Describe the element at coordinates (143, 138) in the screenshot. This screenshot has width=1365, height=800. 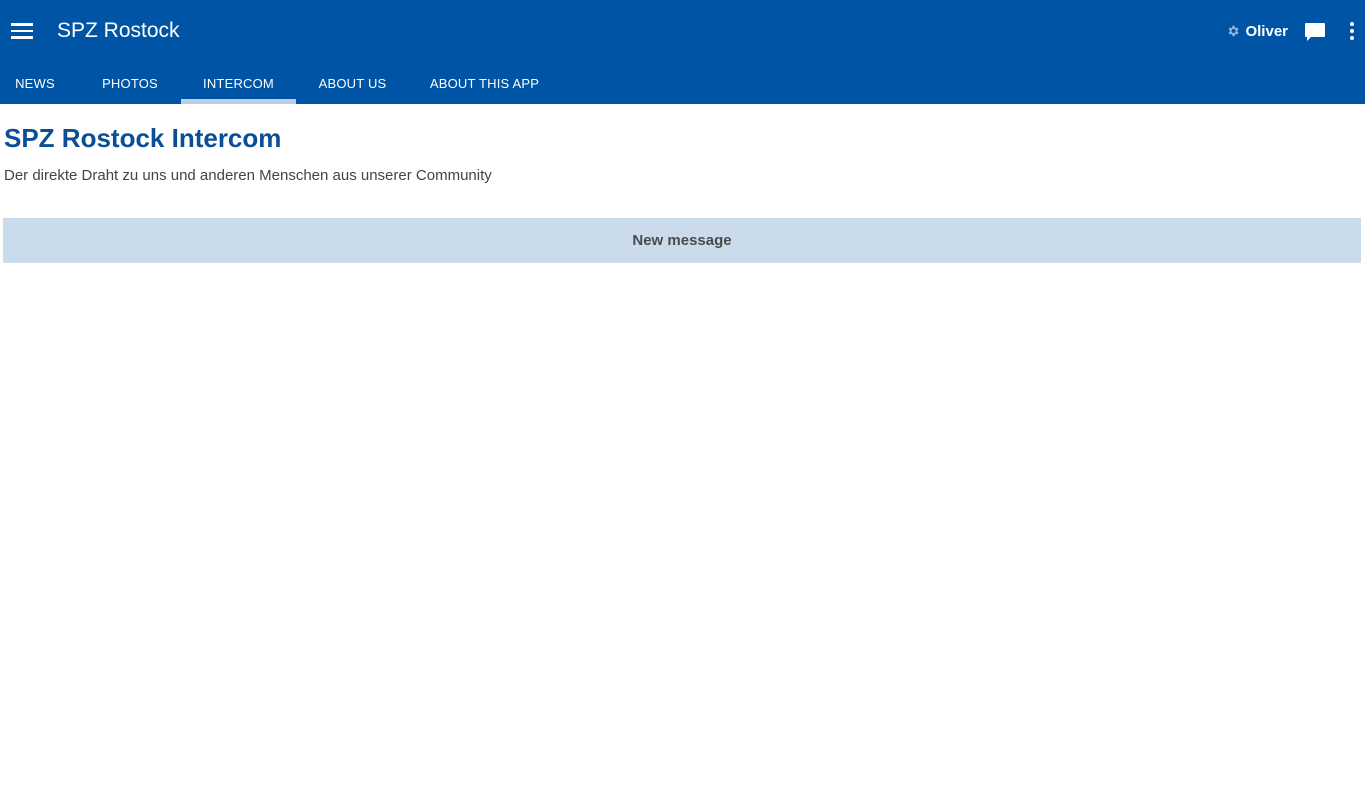
I see `page-title: SPZ Rostock Intercom` at that location.